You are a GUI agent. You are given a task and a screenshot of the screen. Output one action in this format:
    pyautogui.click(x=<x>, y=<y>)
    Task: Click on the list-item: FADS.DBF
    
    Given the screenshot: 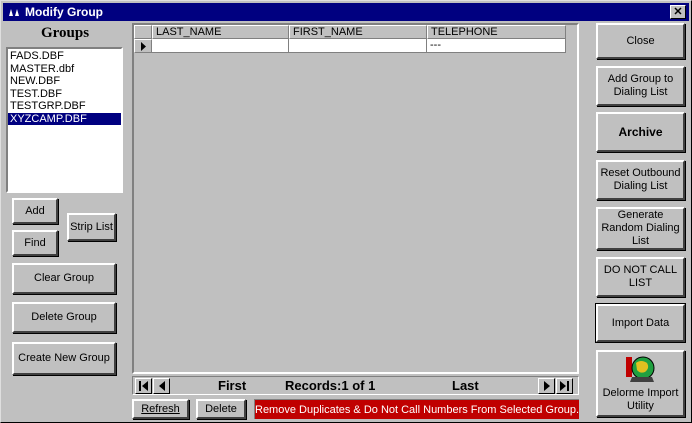 What is the action you would take?
    pyautogui.click(x=64, y=56)
    